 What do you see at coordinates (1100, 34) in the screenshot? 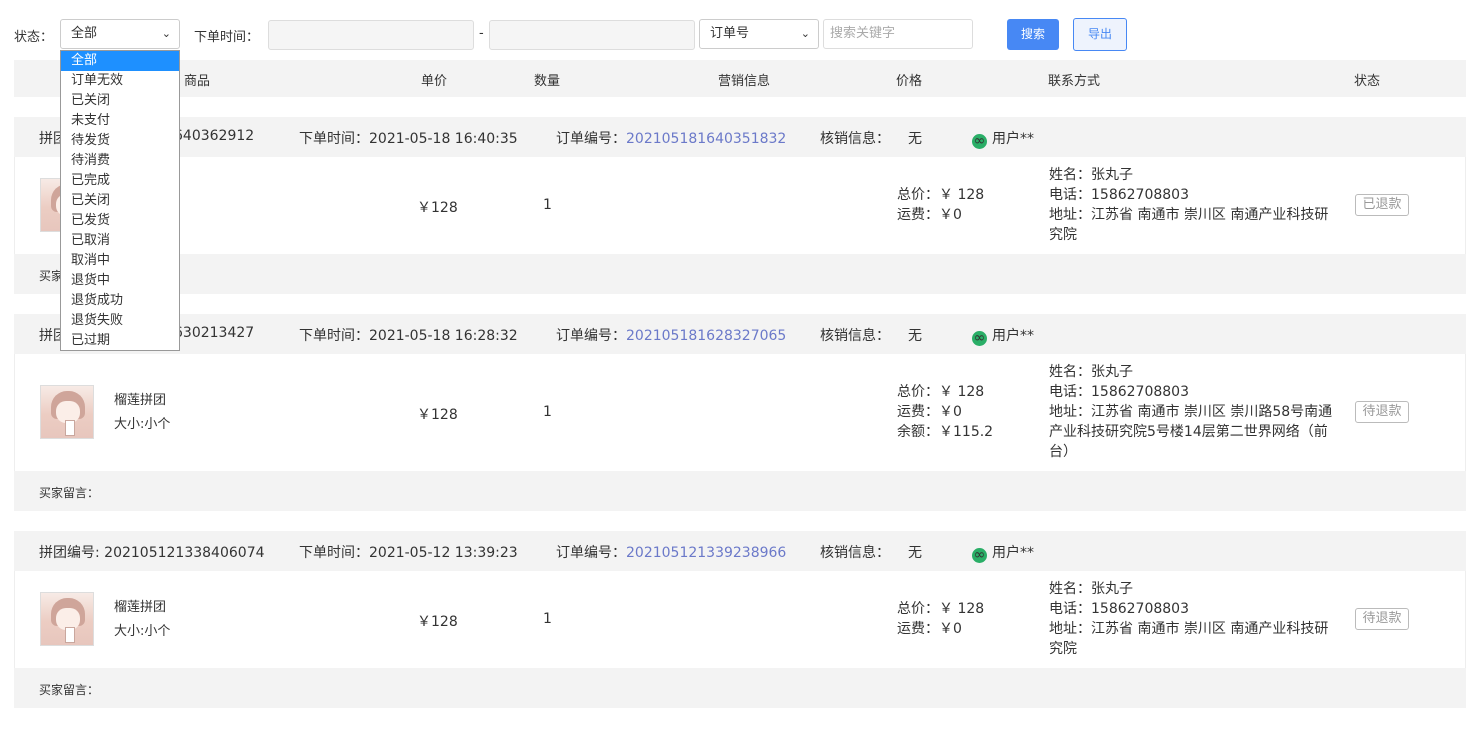
I see `export-button: 导出` at bounding box center [1100, 34].